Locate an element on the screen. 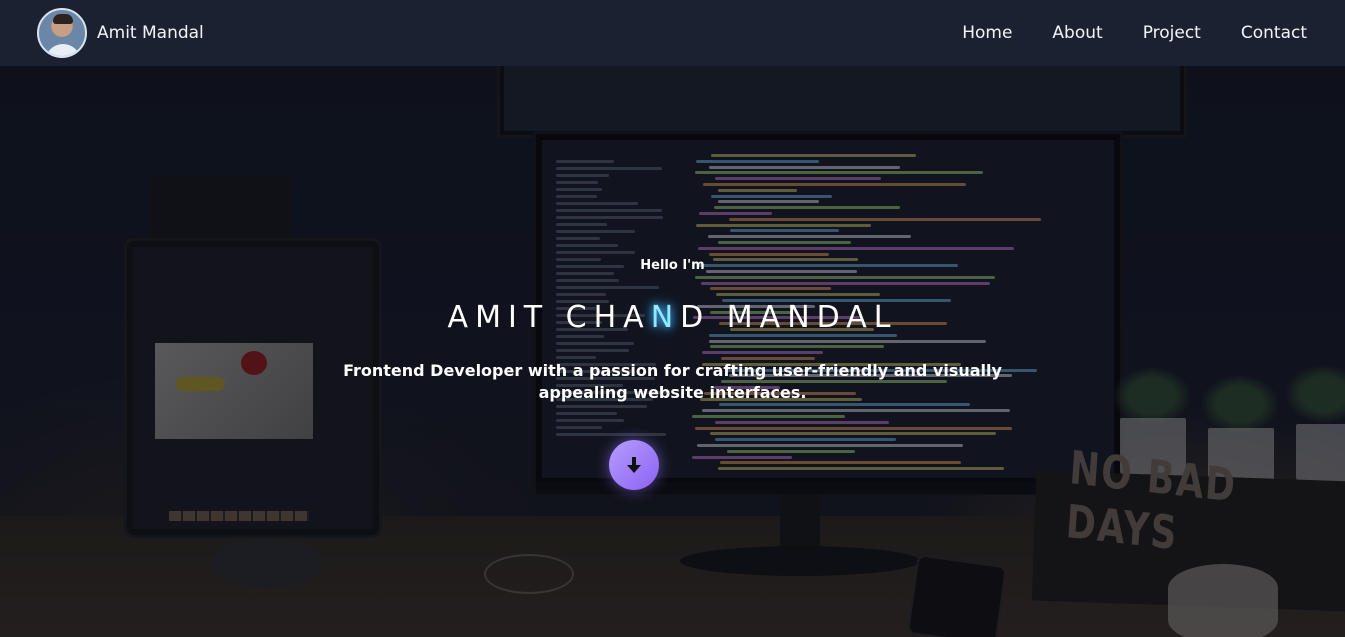 The height and width of the screenshot is (637, 1345). brand: Amit Mandal is located at coordinates (120, 33).